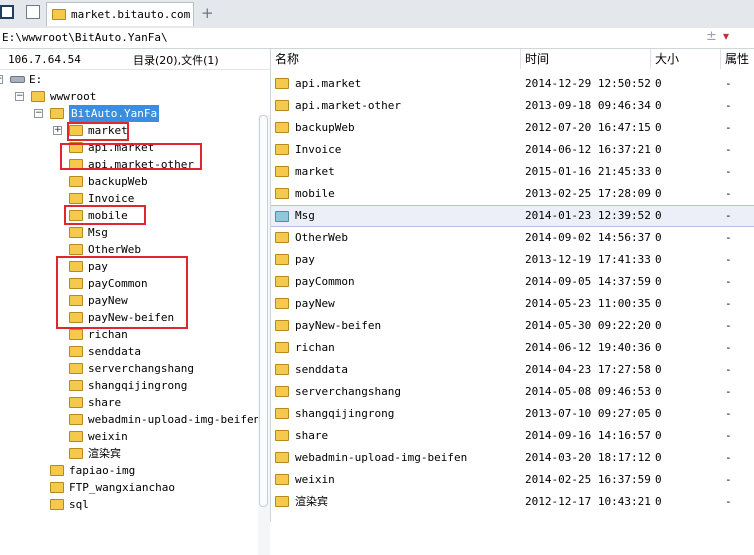 This screenshot has height=555, width=754. Describe the element at coordinates (737, 59) in the screenshot. I see `column-attr: 属性` at that location.